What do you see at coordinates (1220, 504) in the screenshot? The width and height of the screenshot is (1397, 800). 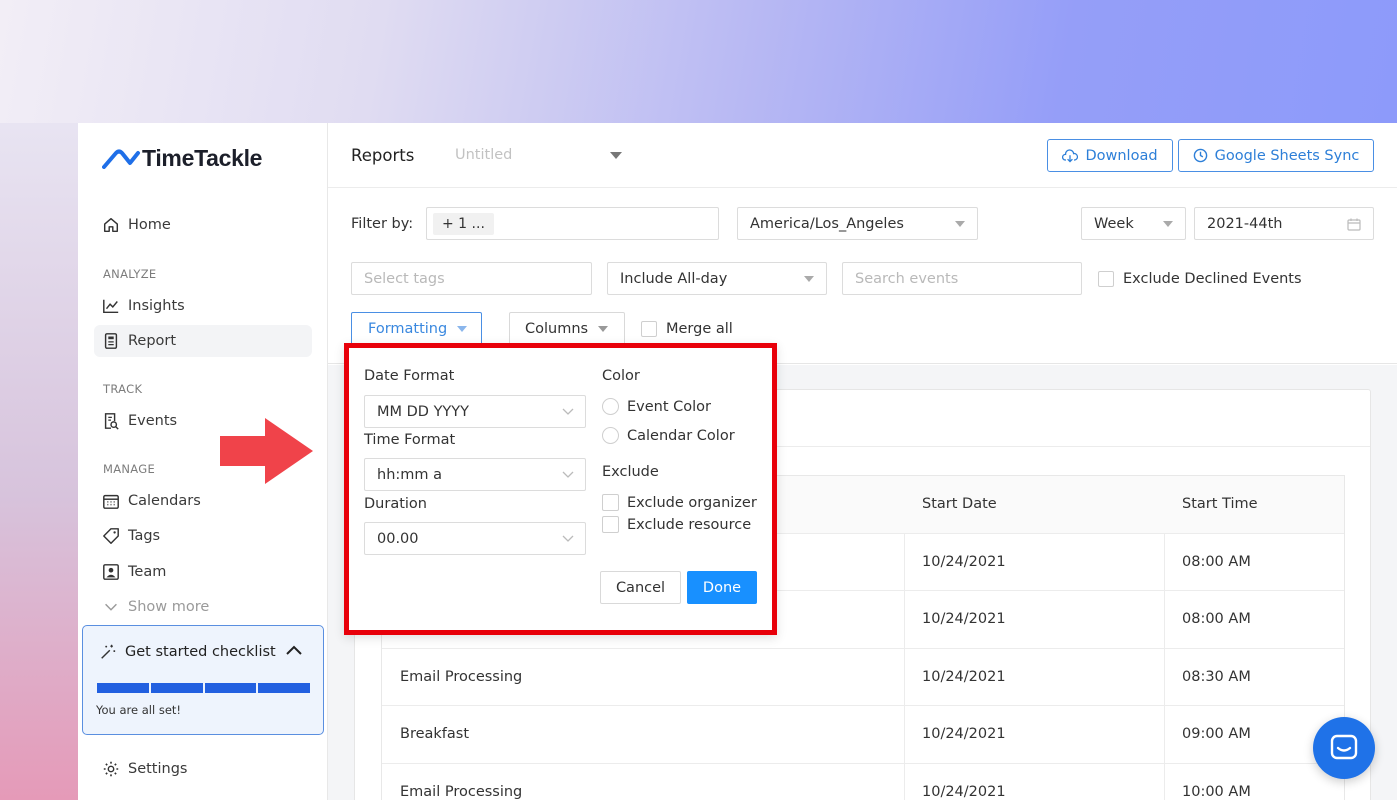 I see `column-header: Start Time` at bounding box center [1220, 504].